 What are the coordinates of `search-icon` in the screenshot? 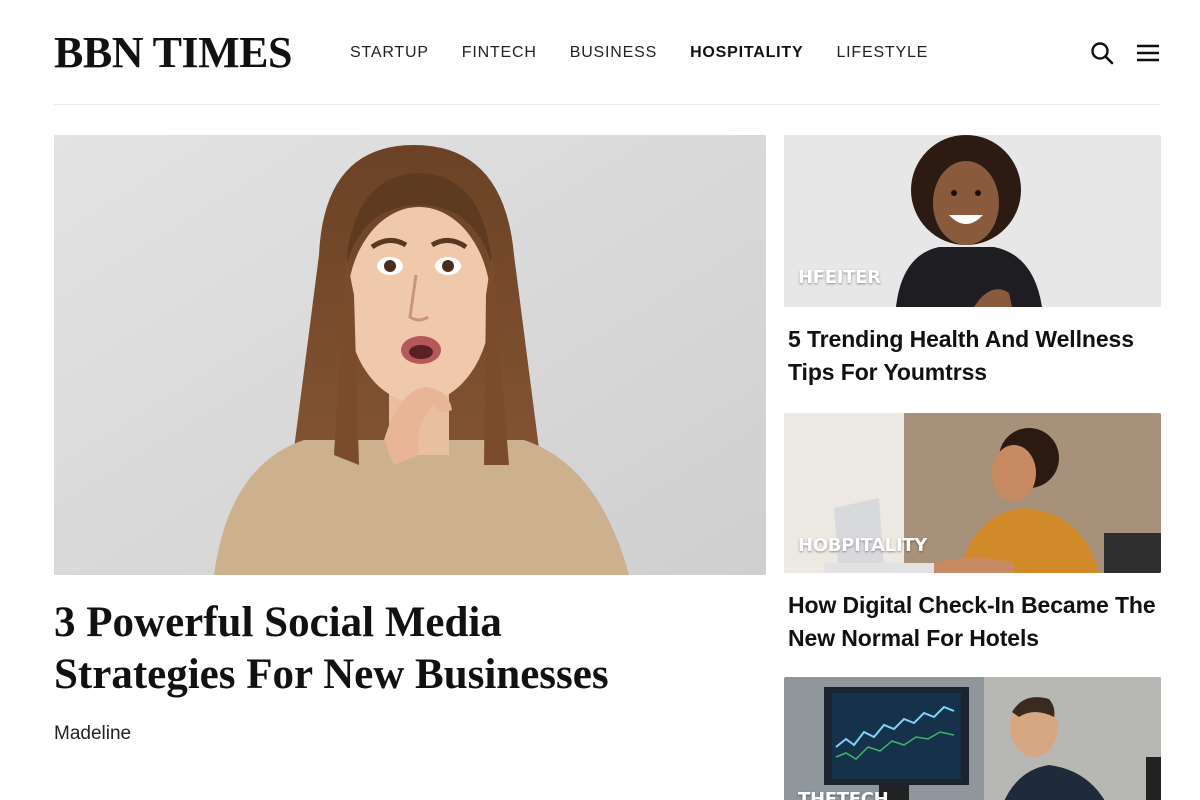 It's located at (1102, 53).